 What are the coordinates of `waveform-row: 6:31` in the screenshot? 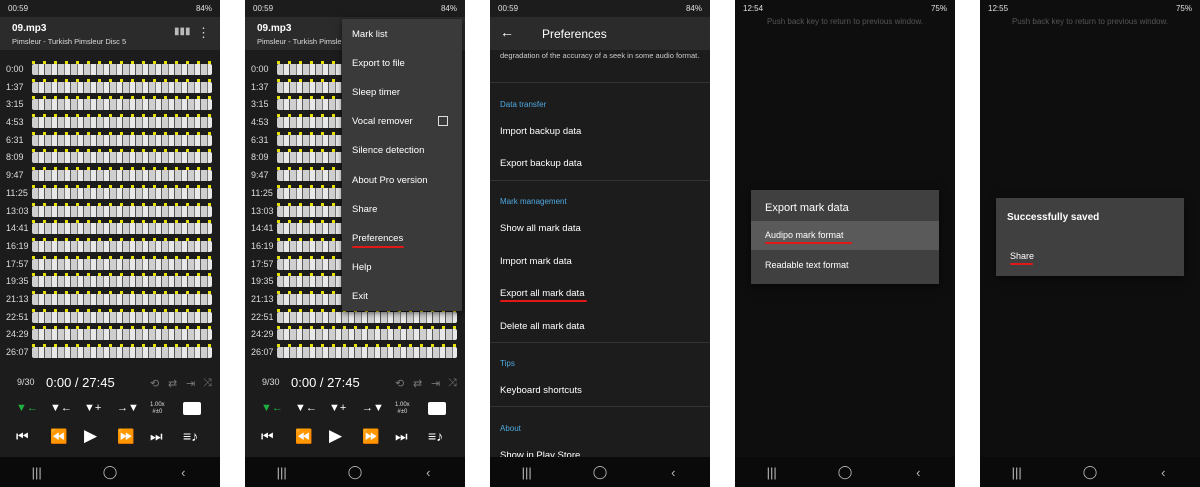 It's located at (110, 140).